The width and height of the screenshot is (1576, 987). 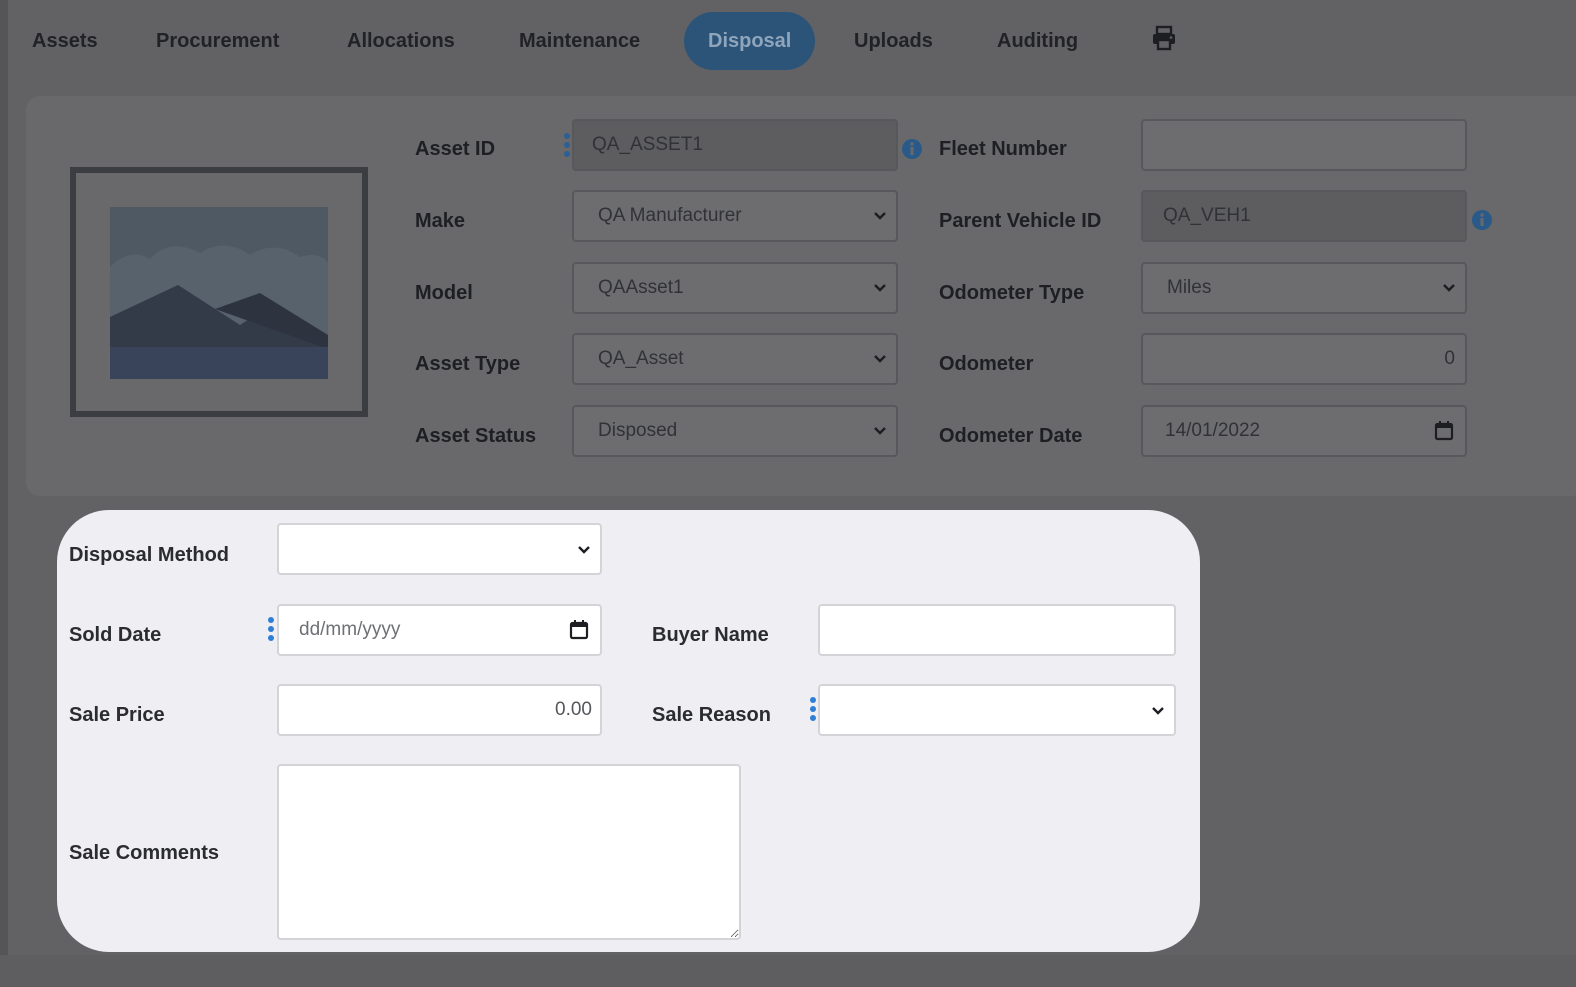 What do you see at coordinates (638, 430) in the screenshot?
I see `asset-status-value: Disposed` at bounding box center [638, 430].